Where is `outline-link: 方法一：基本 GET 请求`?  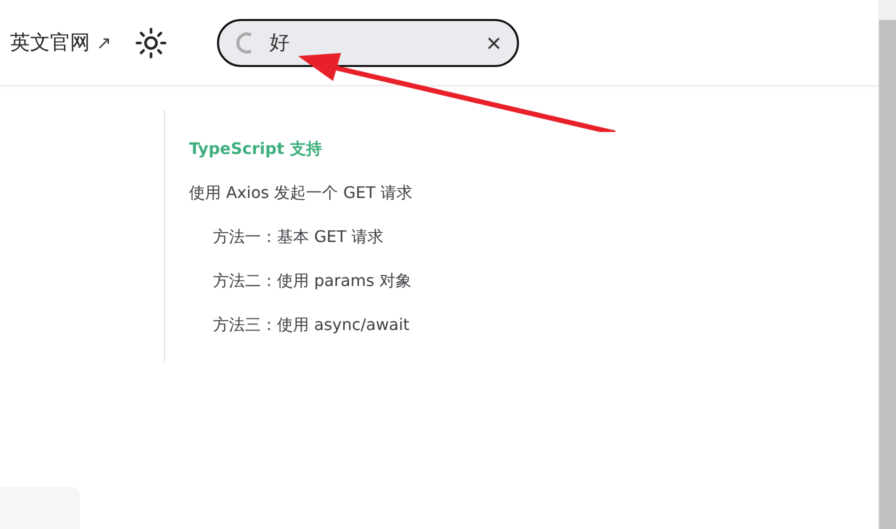
outline-link: 方法一：基本 GET 请求 is located at coordinates (339, 236).